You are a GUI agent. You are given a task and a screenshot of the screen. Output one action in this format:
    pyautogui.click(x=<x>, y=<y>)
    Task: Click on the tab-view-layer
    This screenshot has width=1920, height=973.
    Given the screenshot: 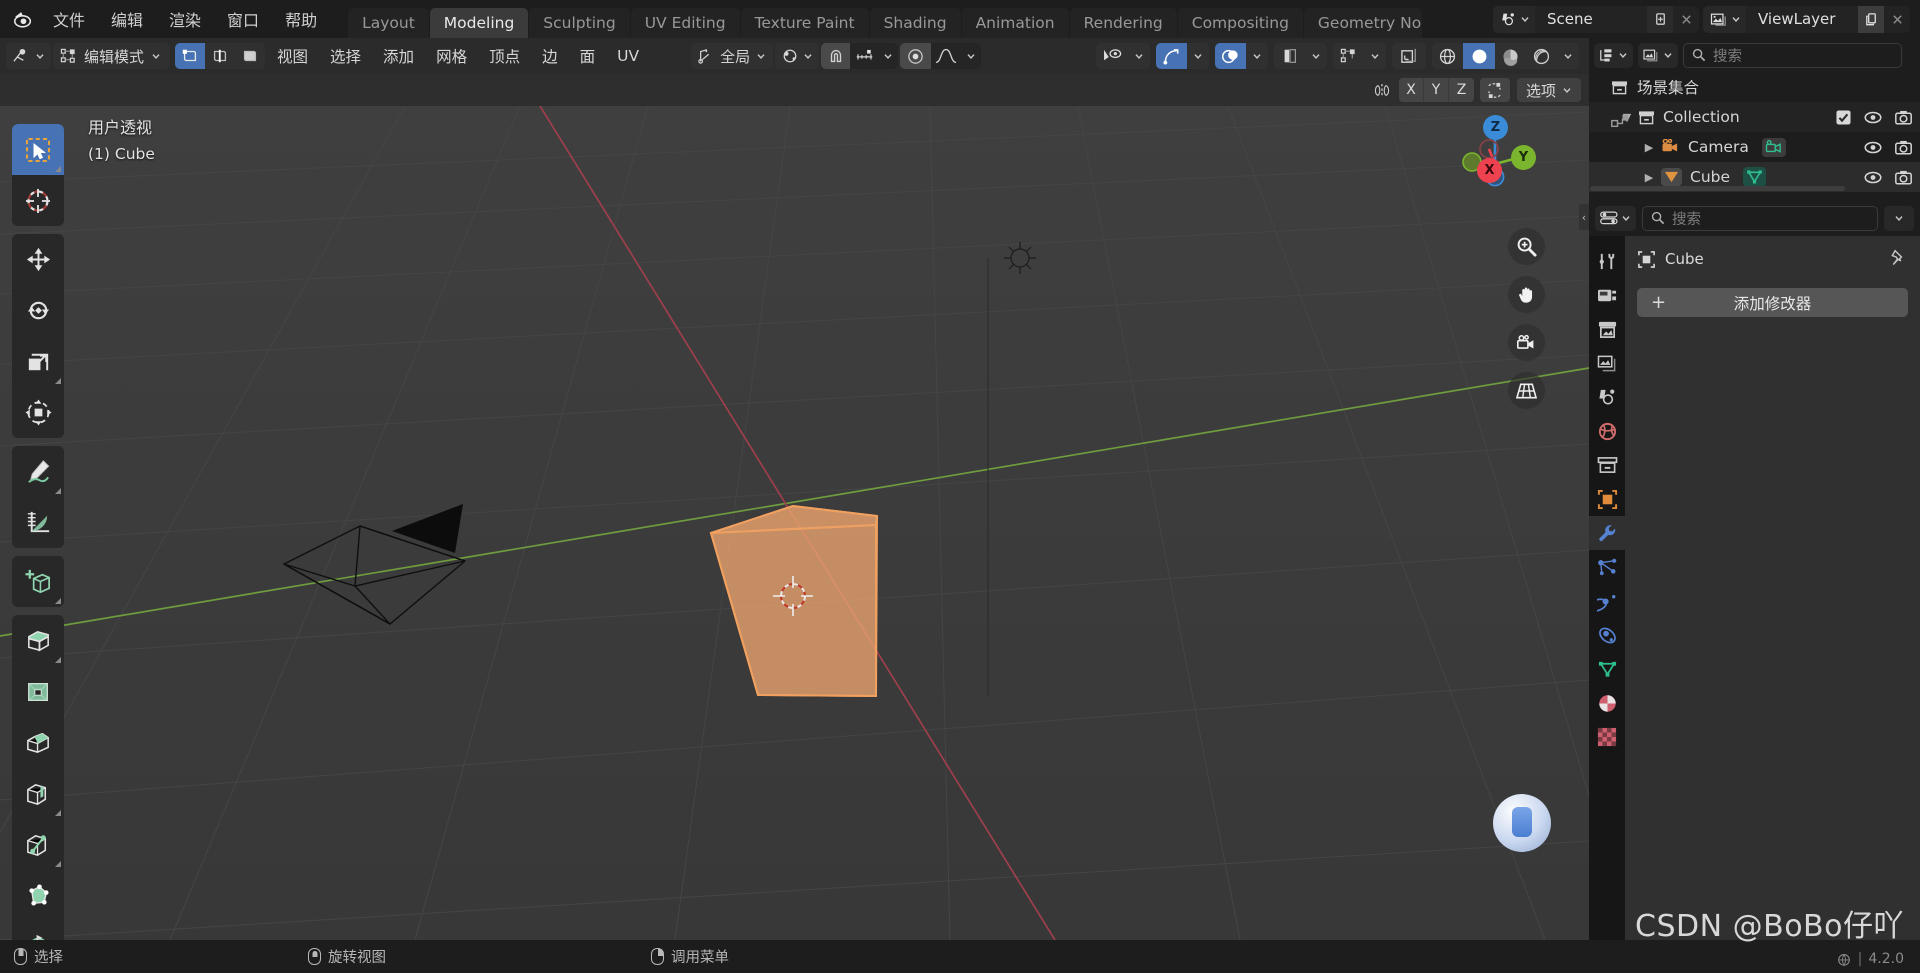 What is the action you would take?
    pyautogui.click(x=1607, y=363)
    